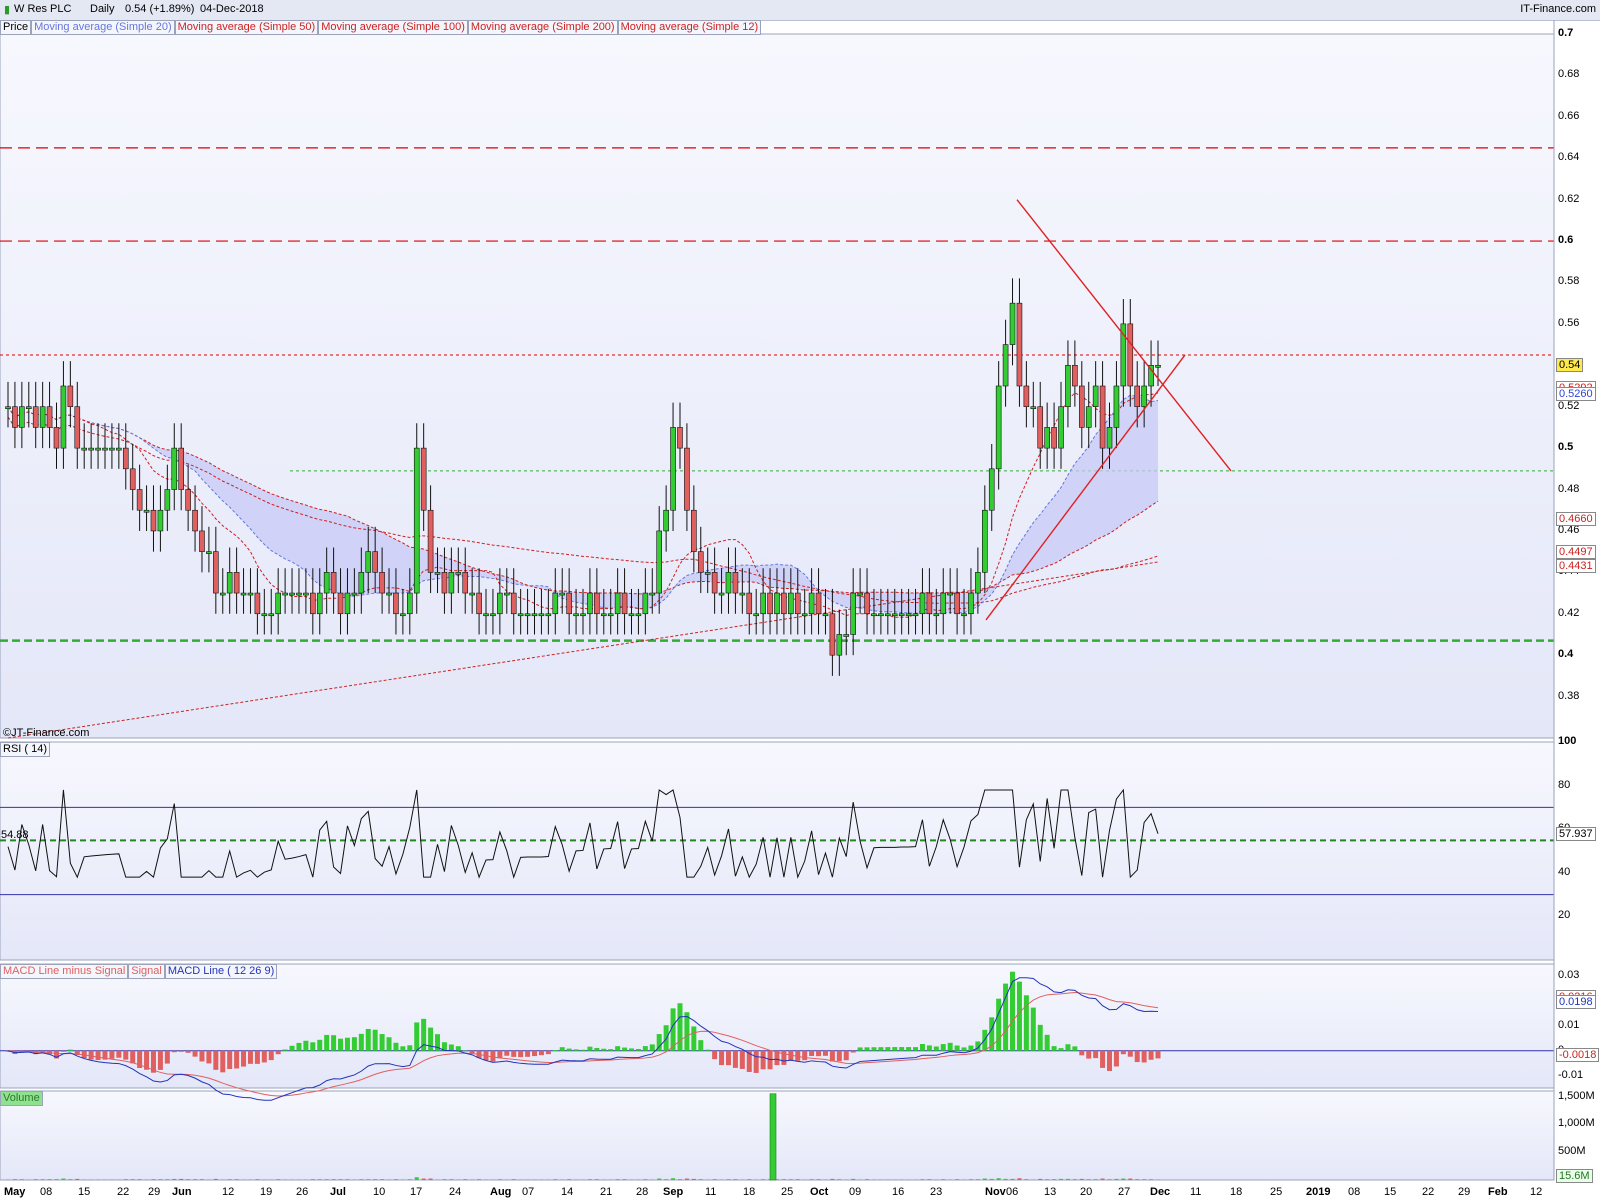 This screenshot has width=1600, height=1200. What do you see at coordinates (787, 1192) in the screenshot?
I see `x-tick: 25` at bounding box center [787, 1192].